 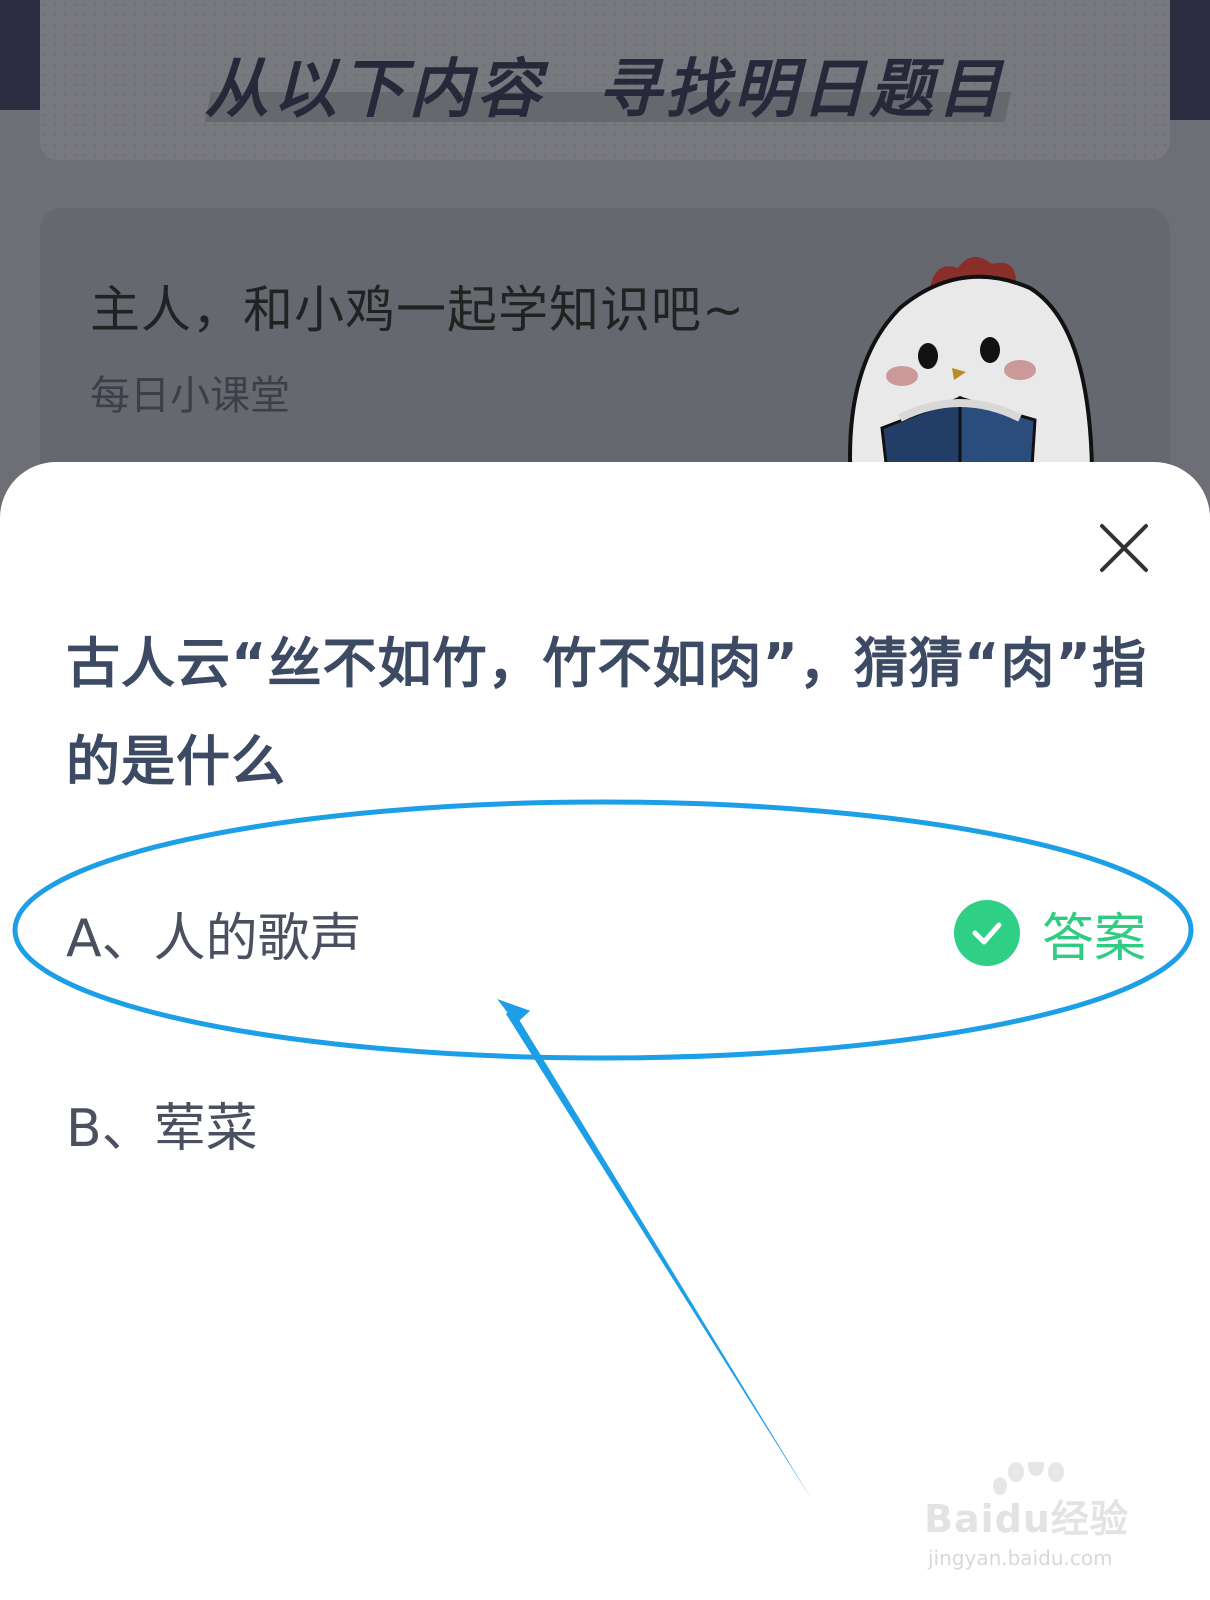 What do you see at coordinates (605, 90) in the screenshot?
I see `banner-title: 从以下内容 寻找明日题目` at bounding box center [605, 90].